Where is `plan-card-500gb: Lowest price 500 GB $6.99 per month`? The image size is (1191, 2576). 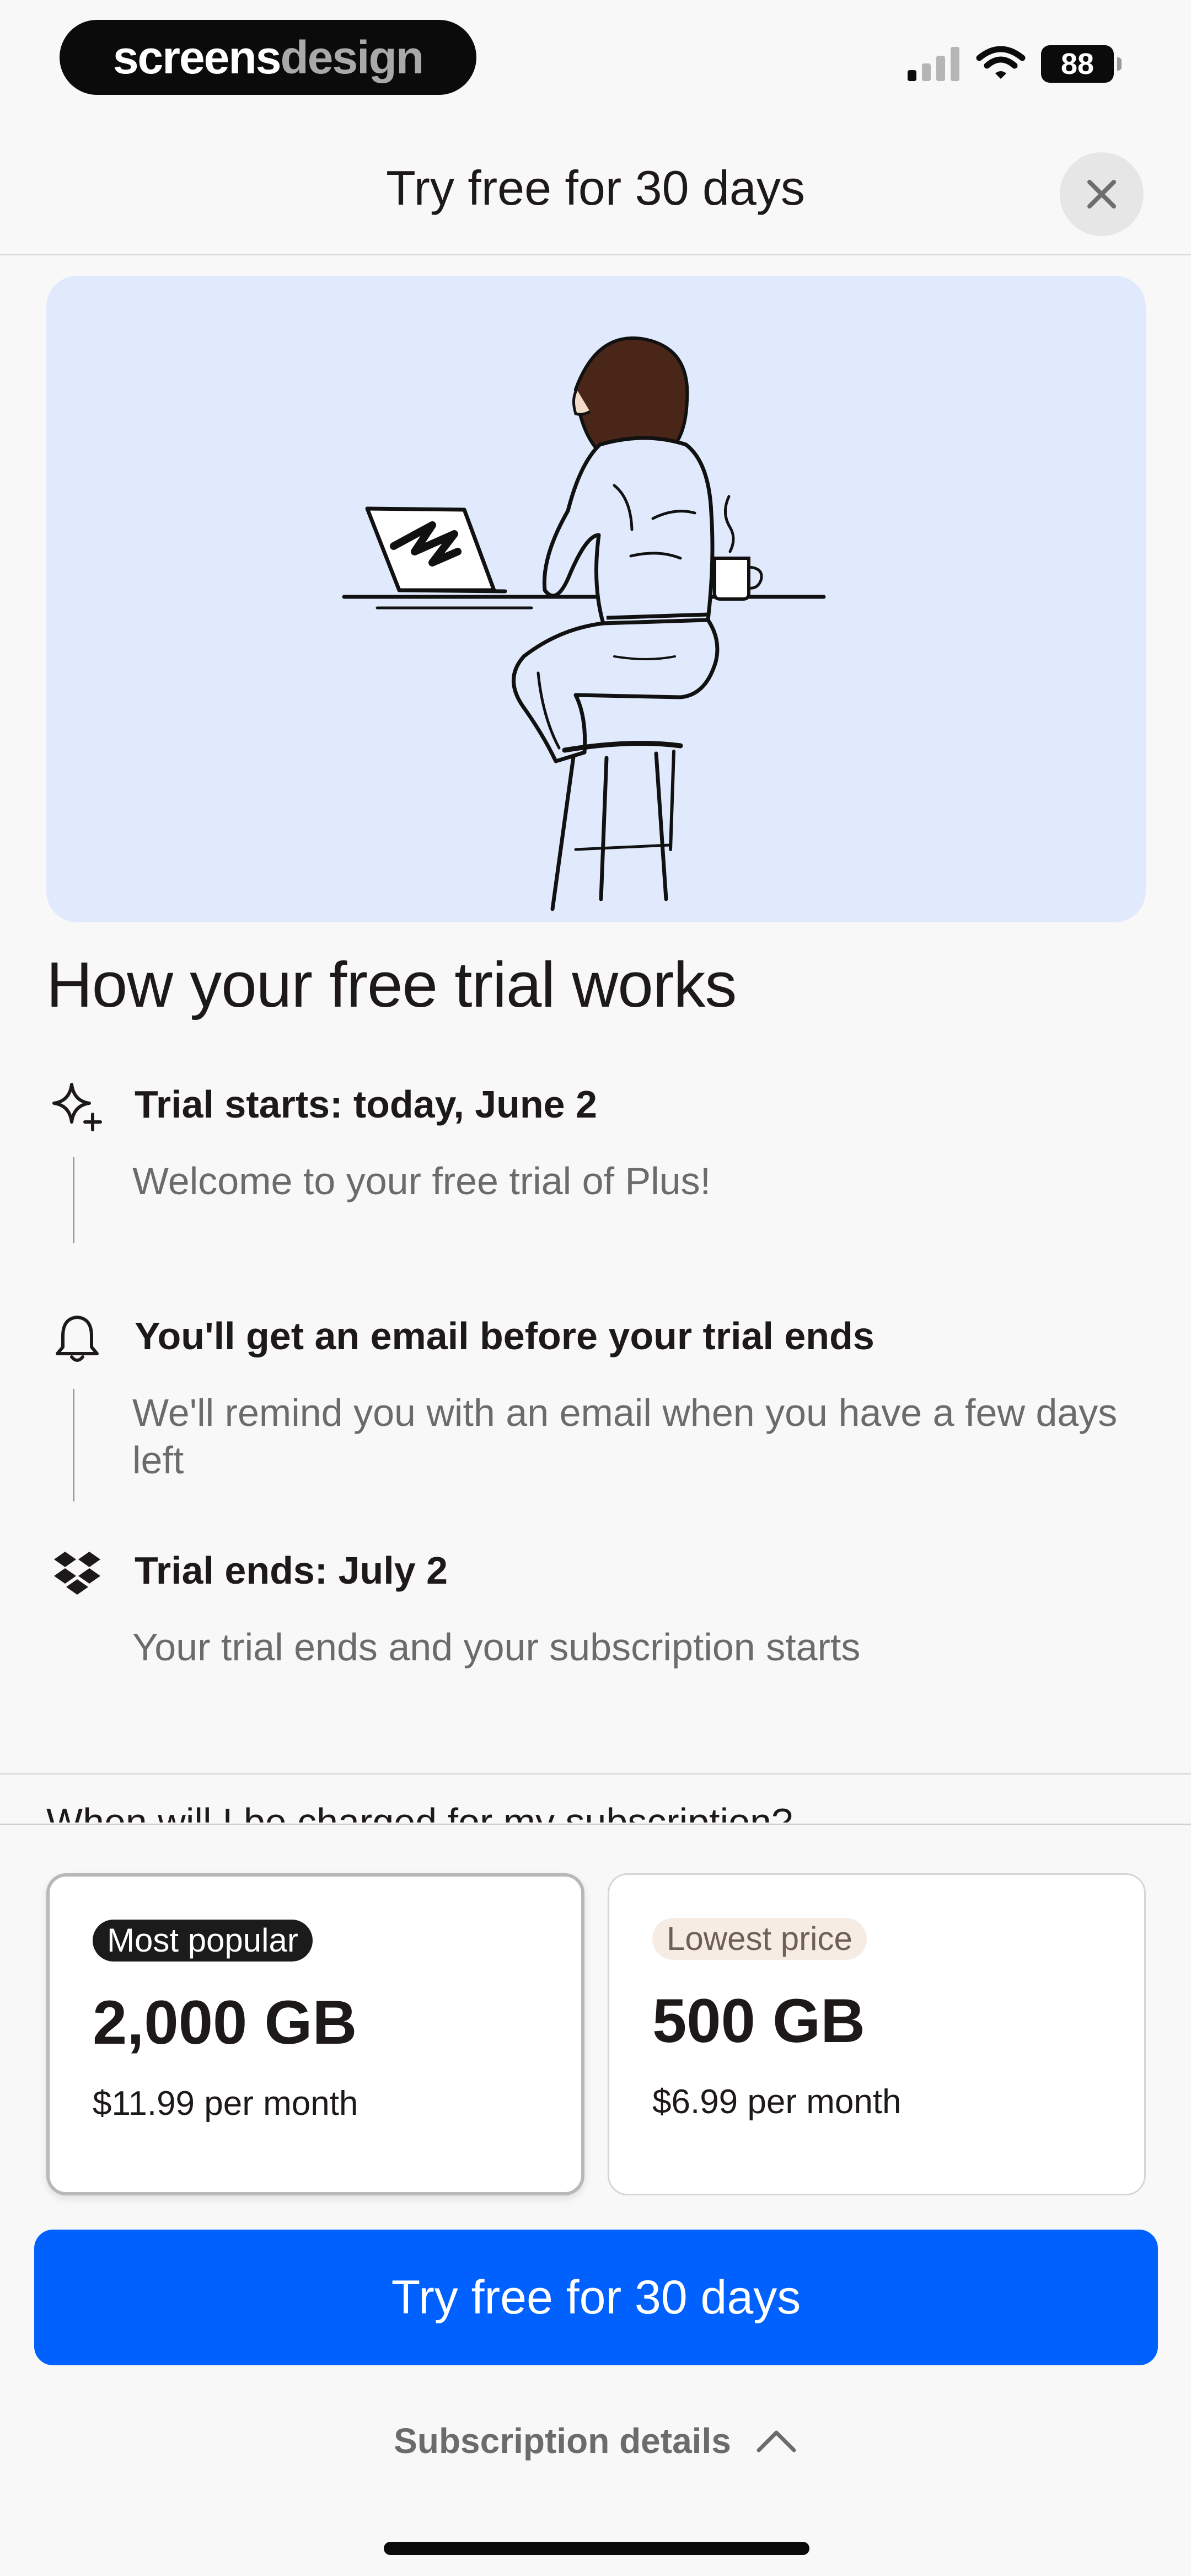
plan-card-500gb: Lowest price 500 GB $6.99 per month is located at coordinates (877, 2034).